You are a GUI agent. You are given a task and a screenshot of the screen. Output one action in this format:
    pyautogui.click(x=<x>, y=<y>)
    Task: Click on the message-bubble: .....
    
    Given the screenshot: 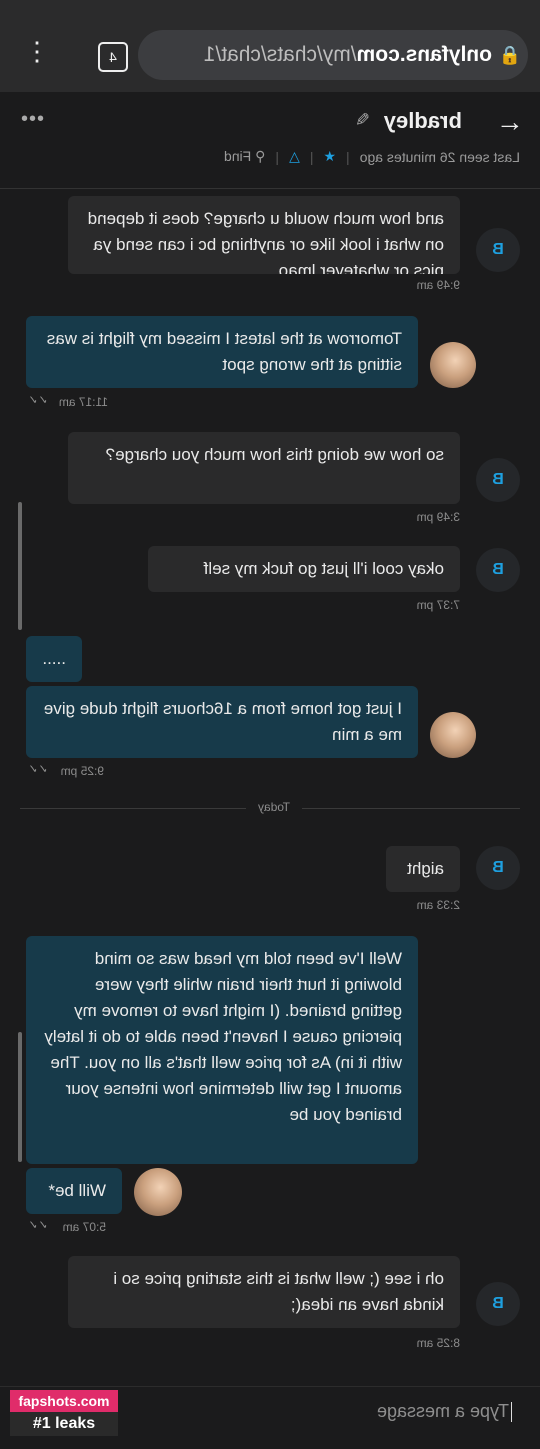 What is the action you would take?
    pyautogui.click(x=54, y=659)
    